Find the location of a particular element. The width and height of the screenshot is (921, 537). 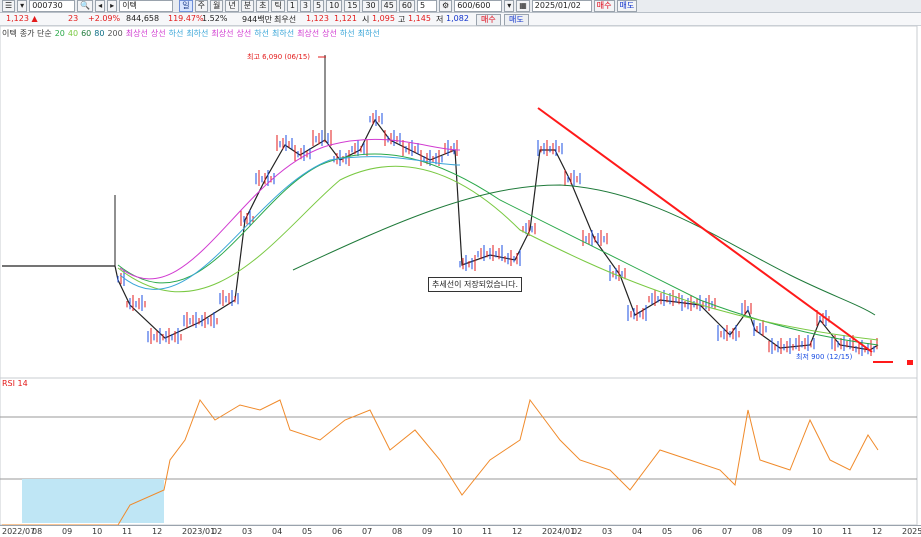

trendline-saved-tooltip: 추세선이 저장되었습니다. is located at coordinates (475, 284).